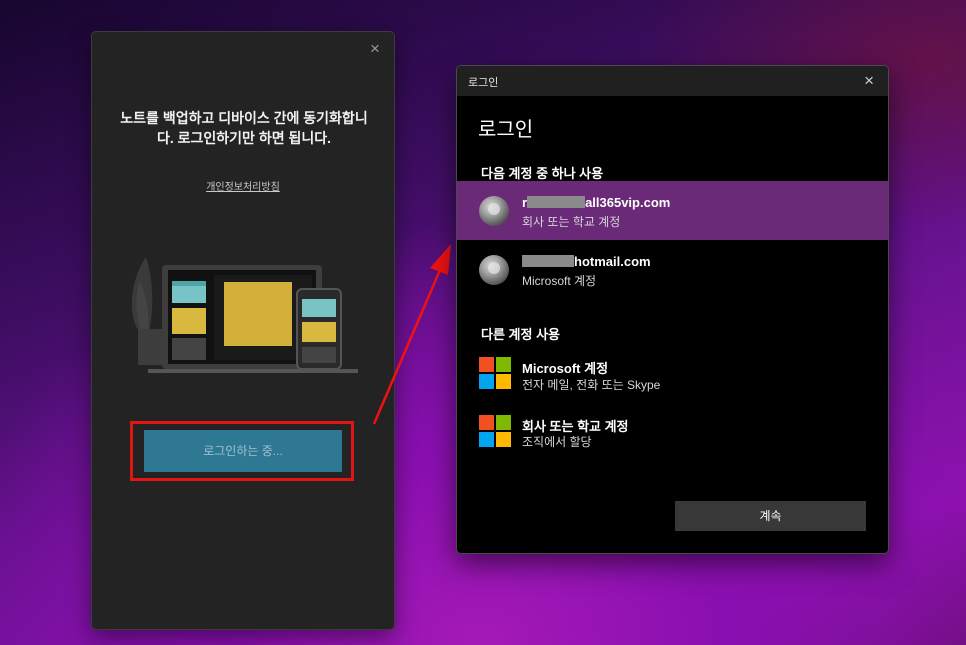 The image size is (966, 645). What do you see at coordinates (591, 385) in the screenshot?
I see `option-subtitle: 전자 메일, 전화 또는 Skype` at bounding box center [591, 385].